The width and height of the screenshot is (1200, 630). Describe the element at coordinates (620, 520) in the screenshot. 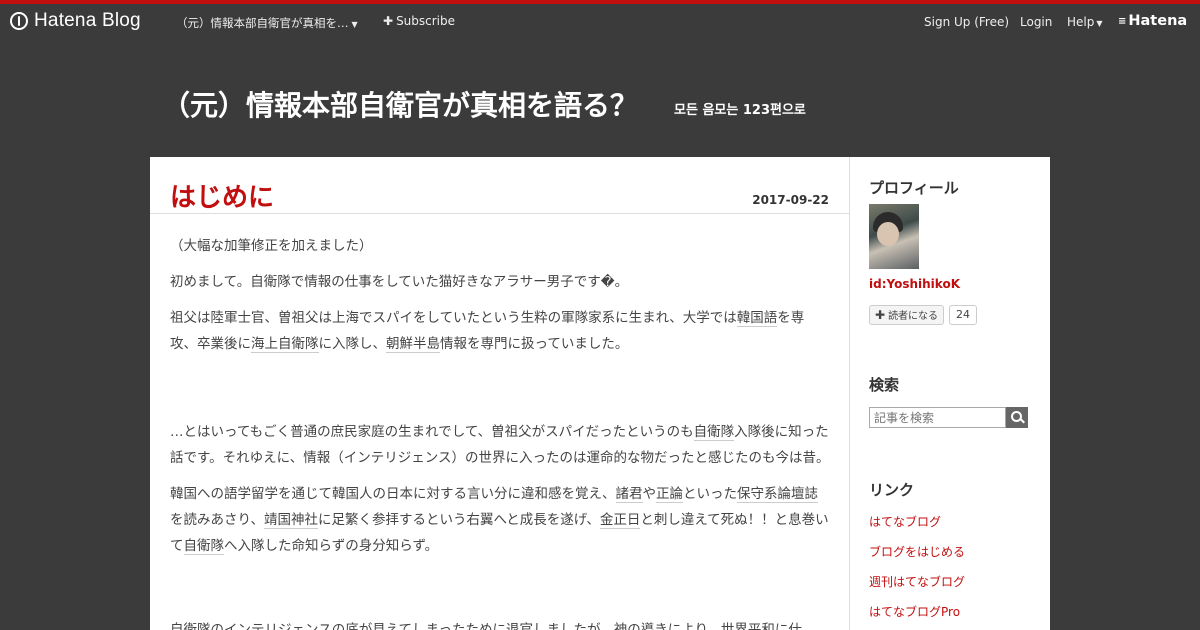

I see `keyword-link: 金正日` at that location.